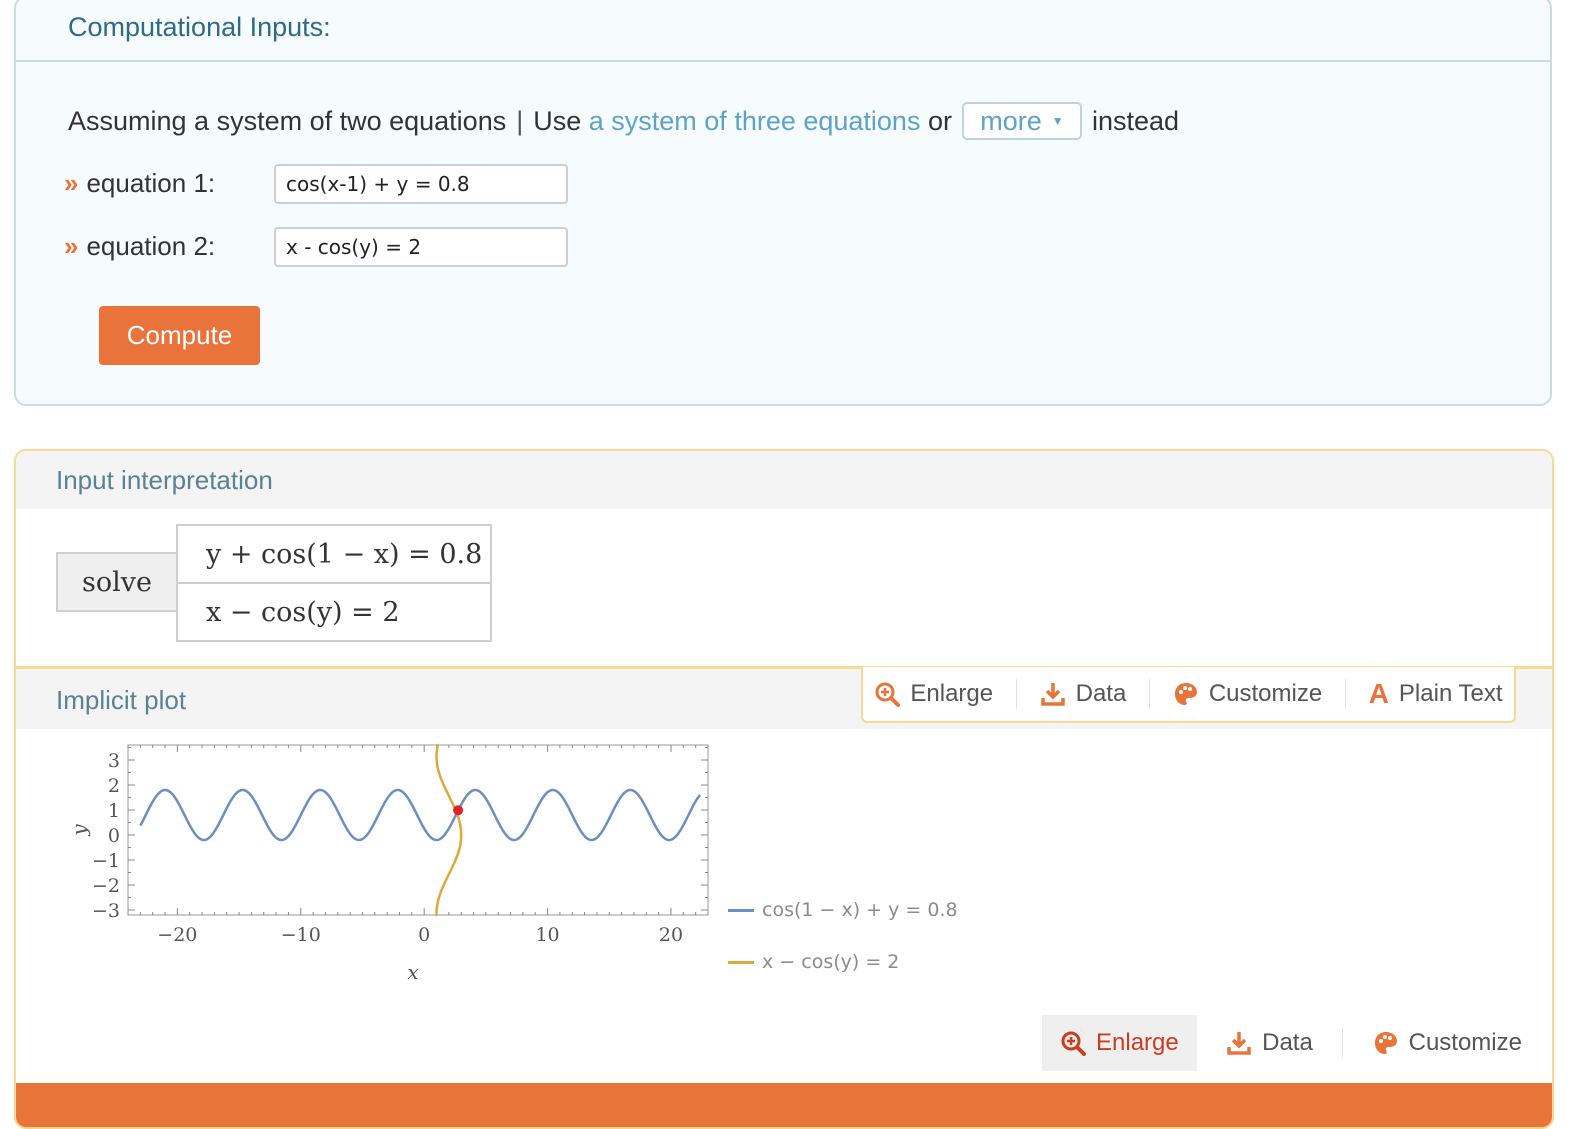 The width and height of the screenshot is (1588, 1129). I want to click on y-tick-label: −1, so click(106, 861).